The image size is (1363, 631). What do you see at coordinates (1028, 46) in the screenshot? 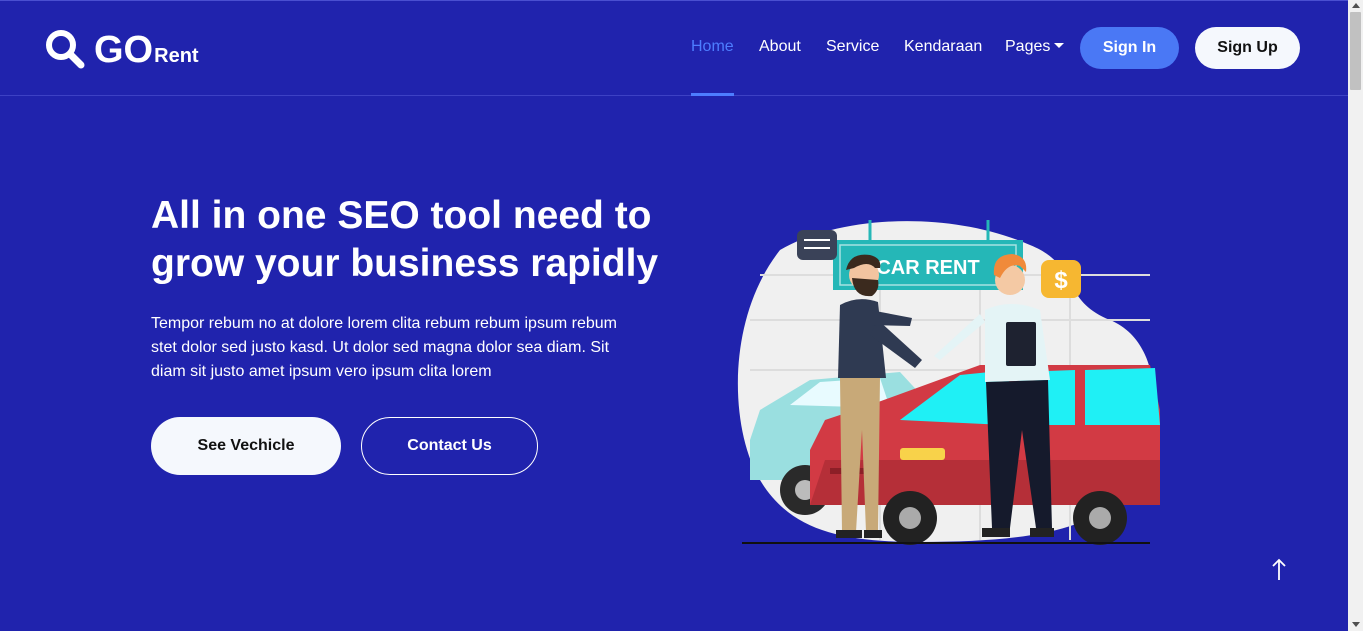
I see `nav-pages-label: Pages` at bounding box center [1028, 46].